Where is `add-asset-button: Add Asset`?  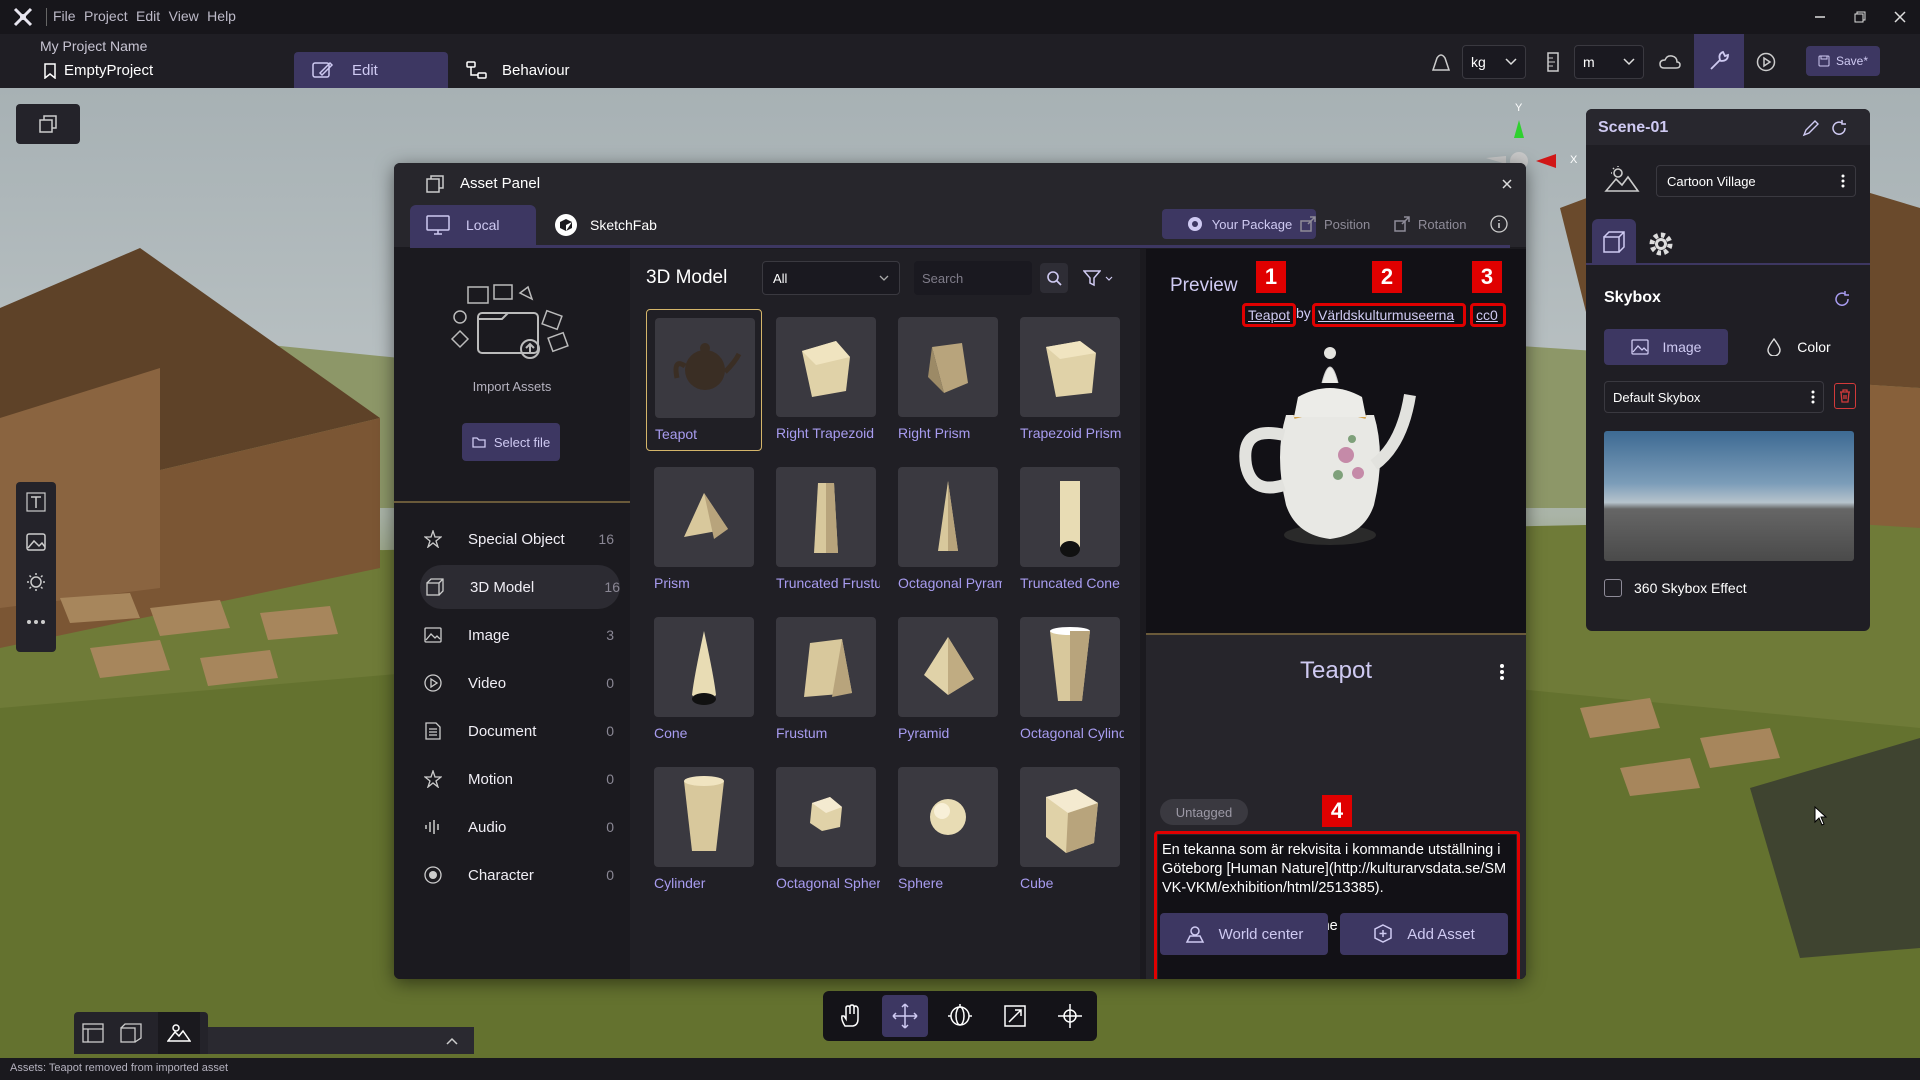
add-asset-button: Add Asset is located at coordinates (1424, 934).